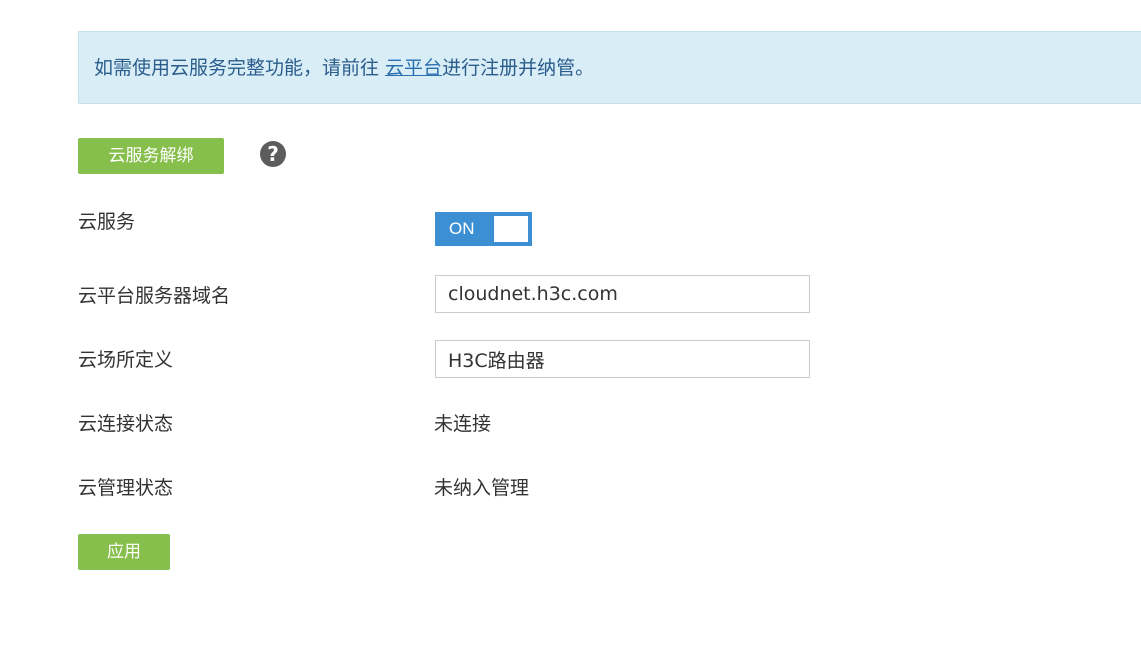 This screenshot has width=1141, height=665. I want to click on apply-button: 应用, so click(124, 552).